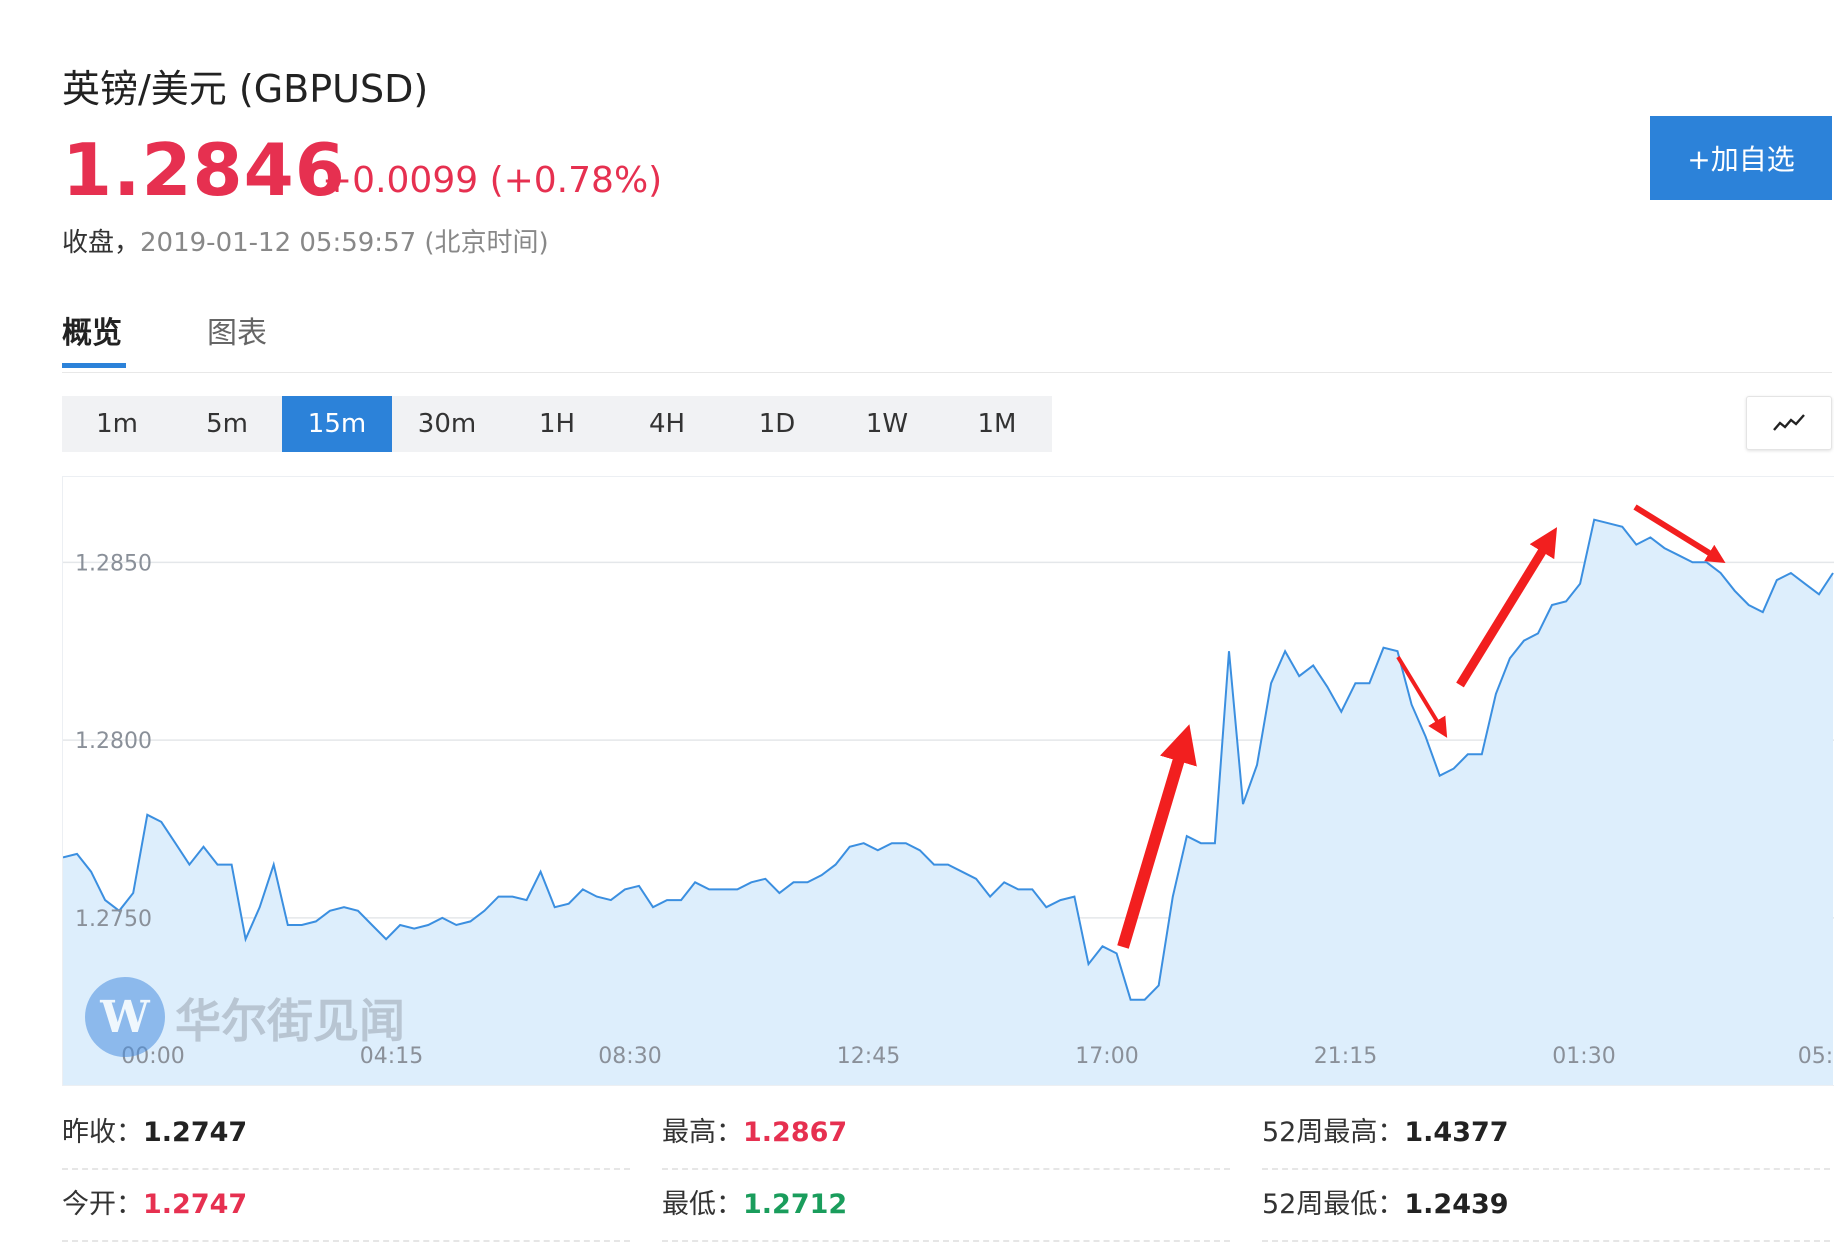 Image resolution: width=1834 pixels, height=1242 pixels. What do you see at coordinates (113, 741) in the screenshot?
I see `y-tick-label: 1.2800` at bounding box center [113, 741].